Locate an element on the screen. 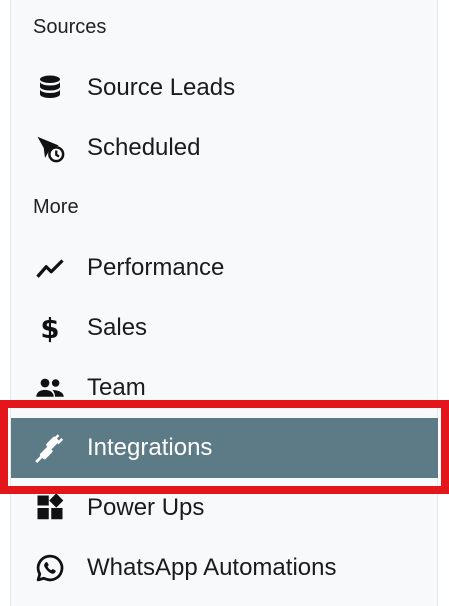 The height and width of the screenshot is (606, 449). trend-line-icon is located at coordinates (50, 268).